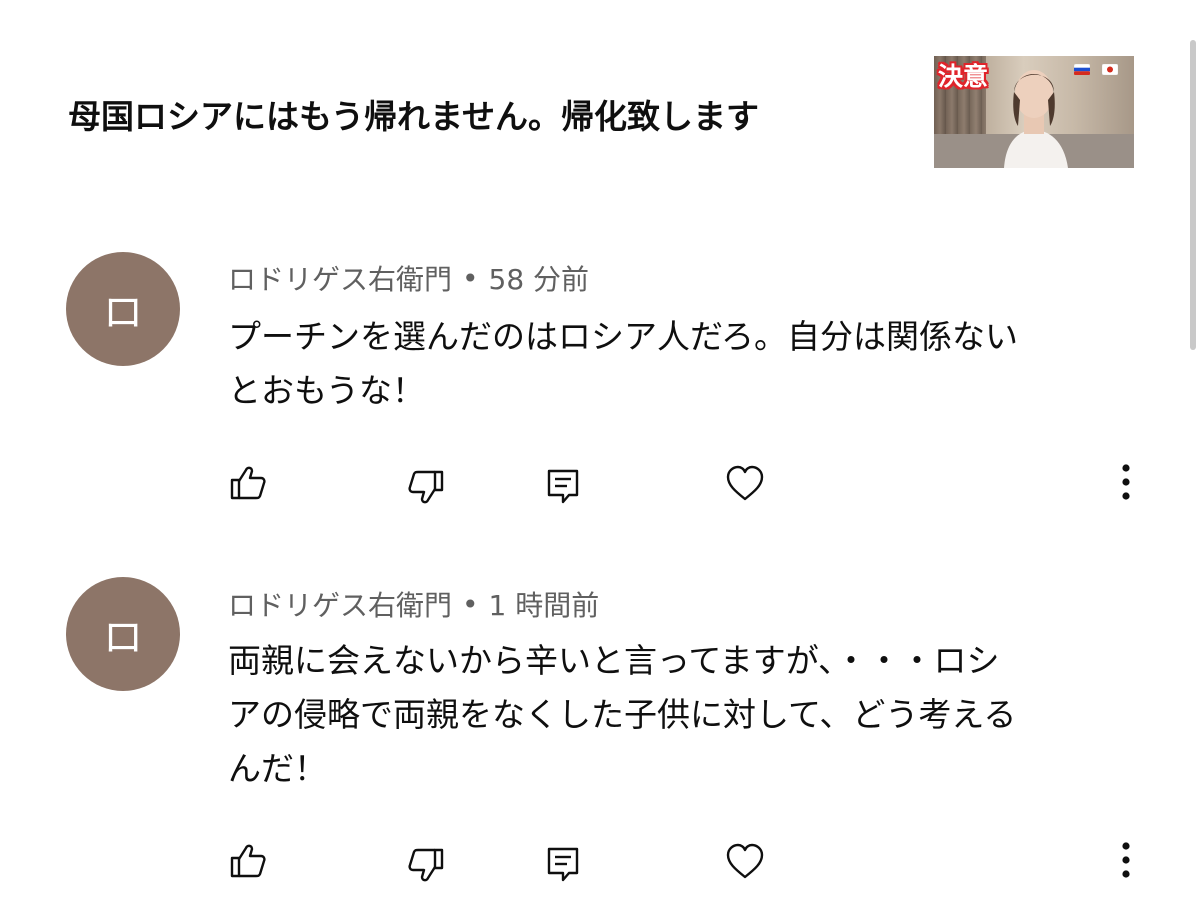 The height and width of the screenshot is (912, 1200). Describe the element at coordinates (1036, 119) in the screenshot. I see `thumbnail-person` at that location.